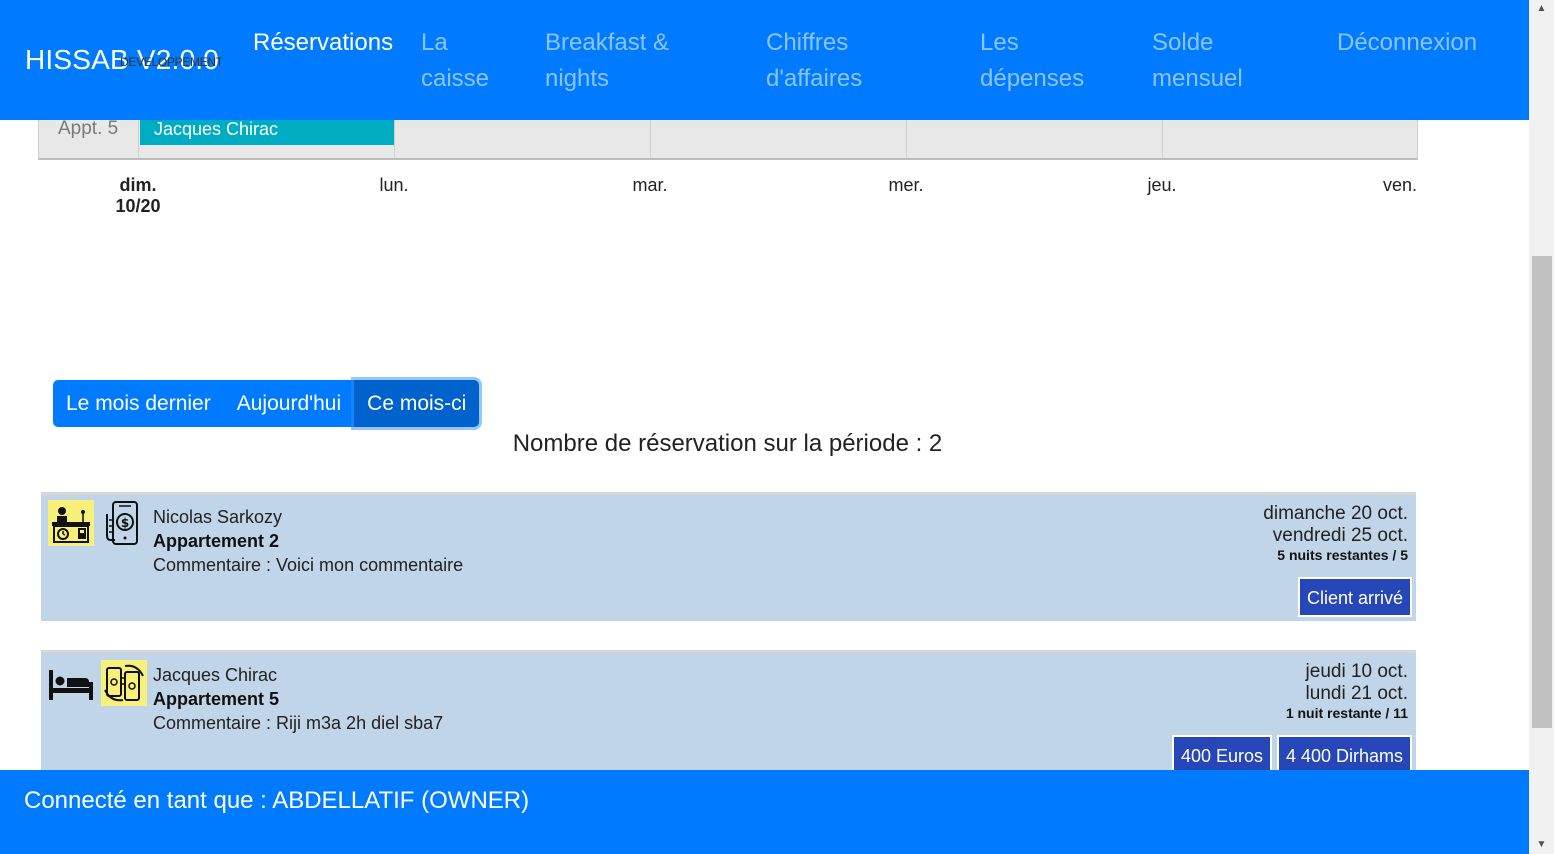  I want to click on nav-label: mensuel, so click(1197, 78).